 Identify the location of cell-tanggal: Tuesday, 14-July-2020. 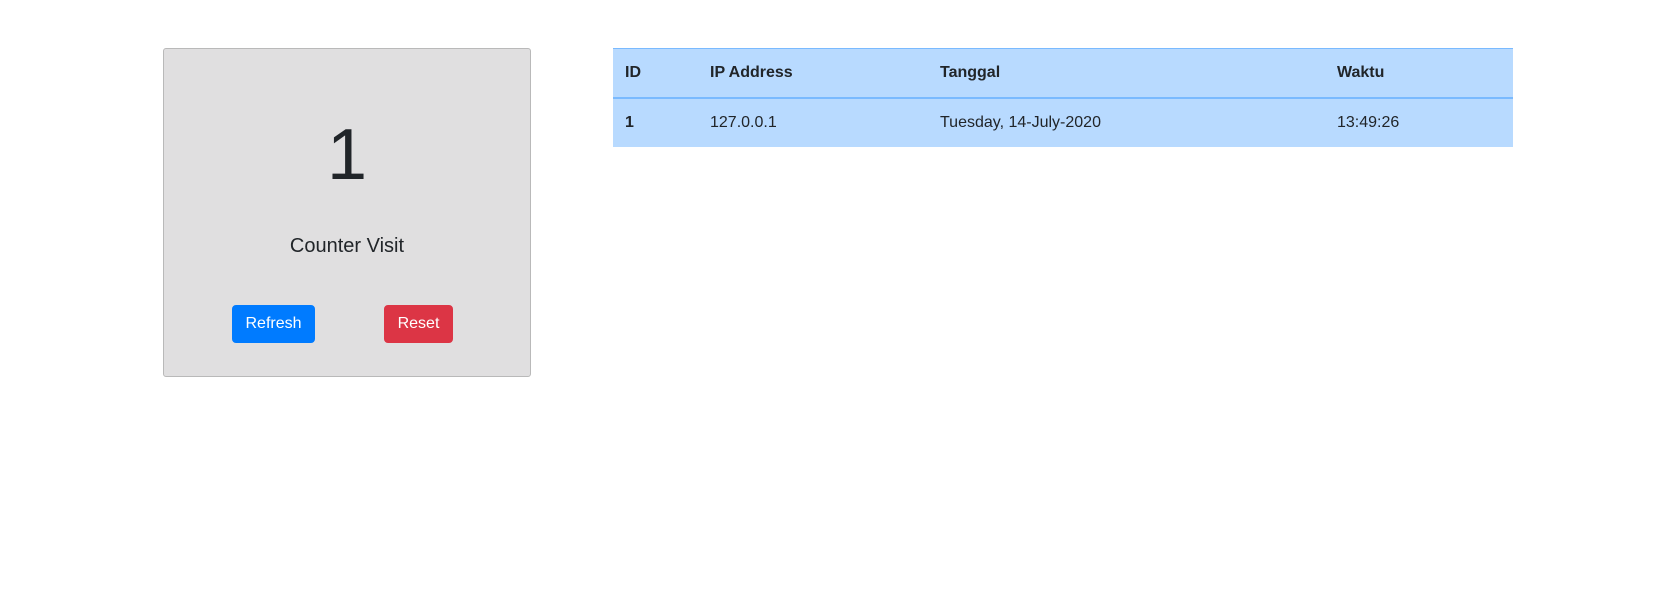
(1020, 122).